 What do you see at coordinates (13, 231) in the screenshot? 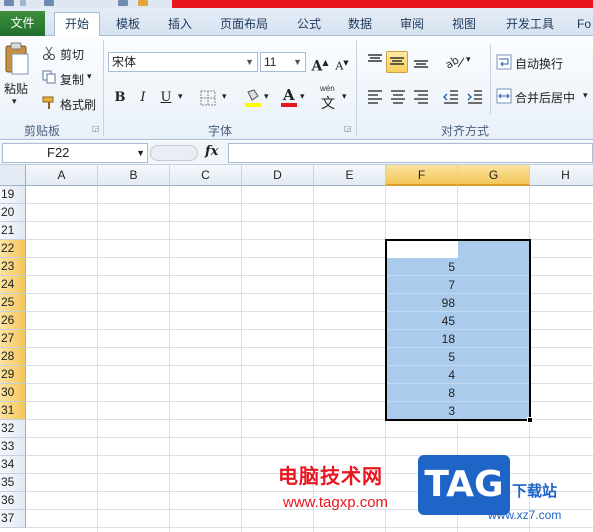
I see `row-header-21: 21` at bounding box center [13, 231].